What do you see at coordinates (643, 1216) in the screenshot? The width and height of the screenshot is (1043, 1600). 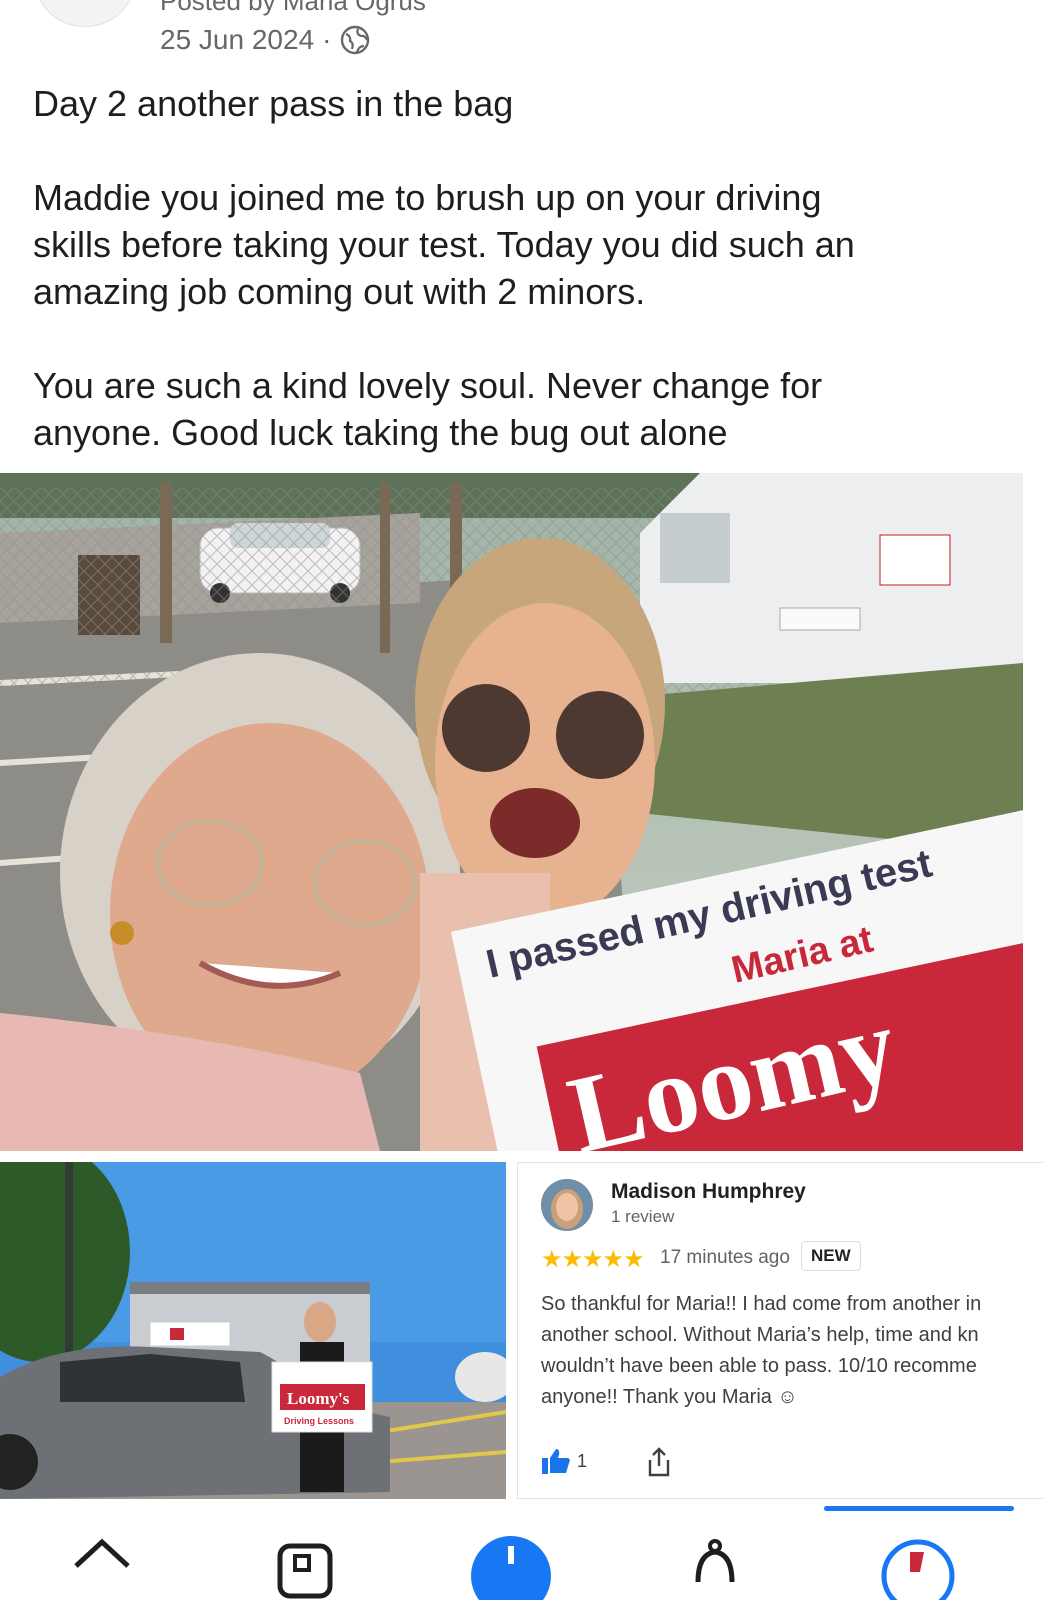 I see `reviewer-review-count: 1 review` at bounding box center [643, 1216].